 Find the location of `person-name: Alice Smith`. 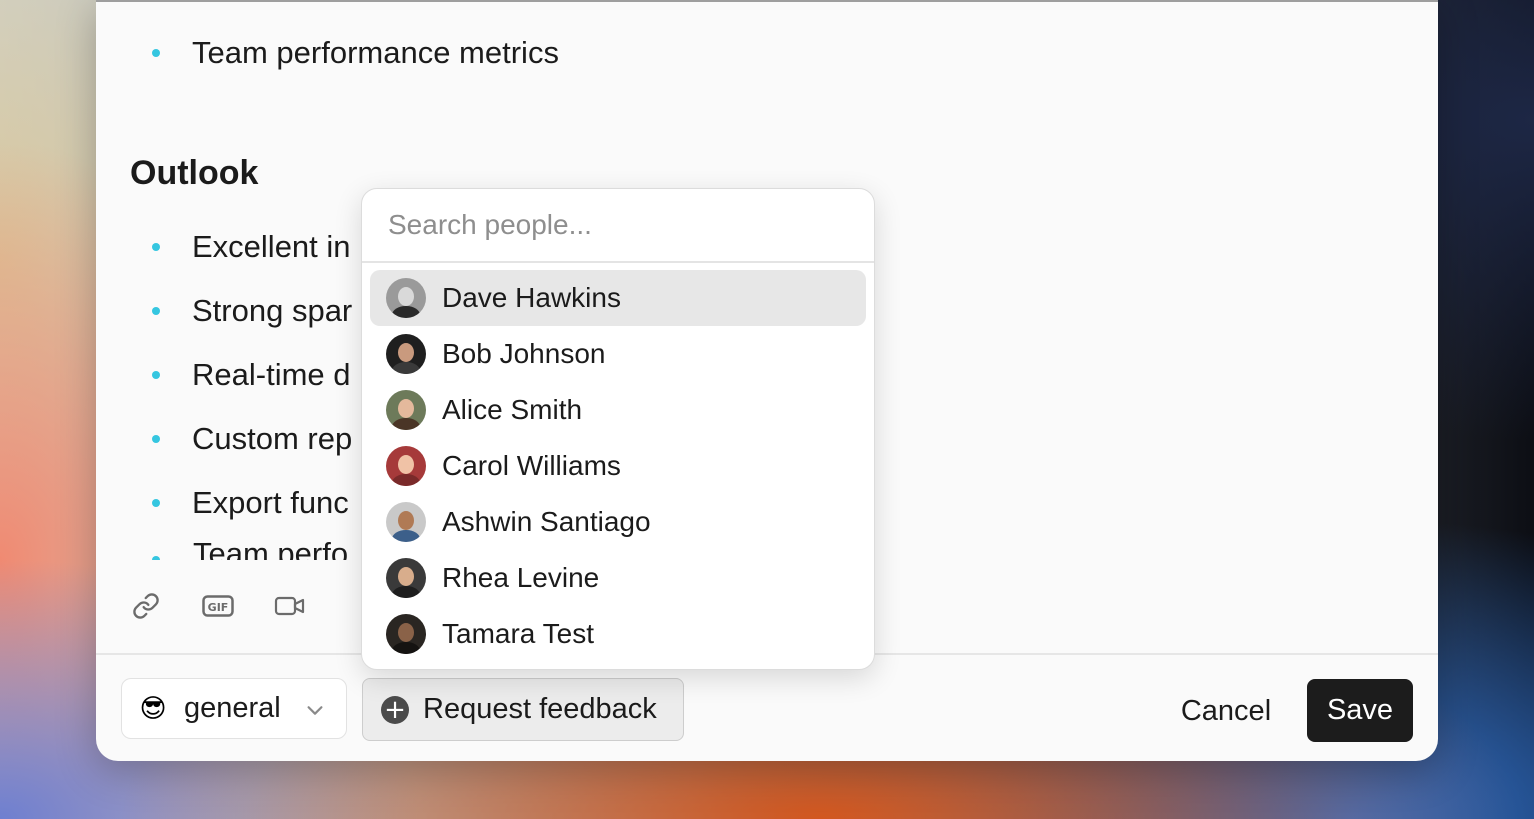

person-name: Alice Smith is located at coordinates (512, 409).